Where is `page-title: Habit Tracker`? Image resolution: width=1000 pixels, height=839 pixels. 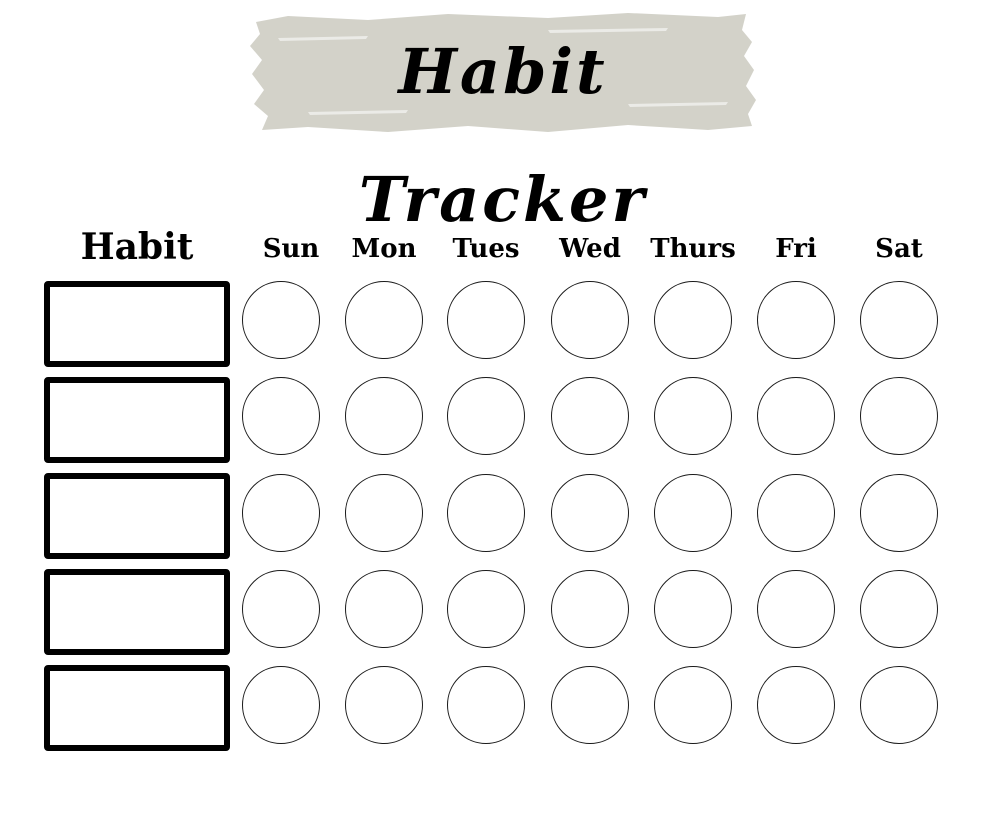
page-title: Habit Tracker is located at coordinates (503, 135).